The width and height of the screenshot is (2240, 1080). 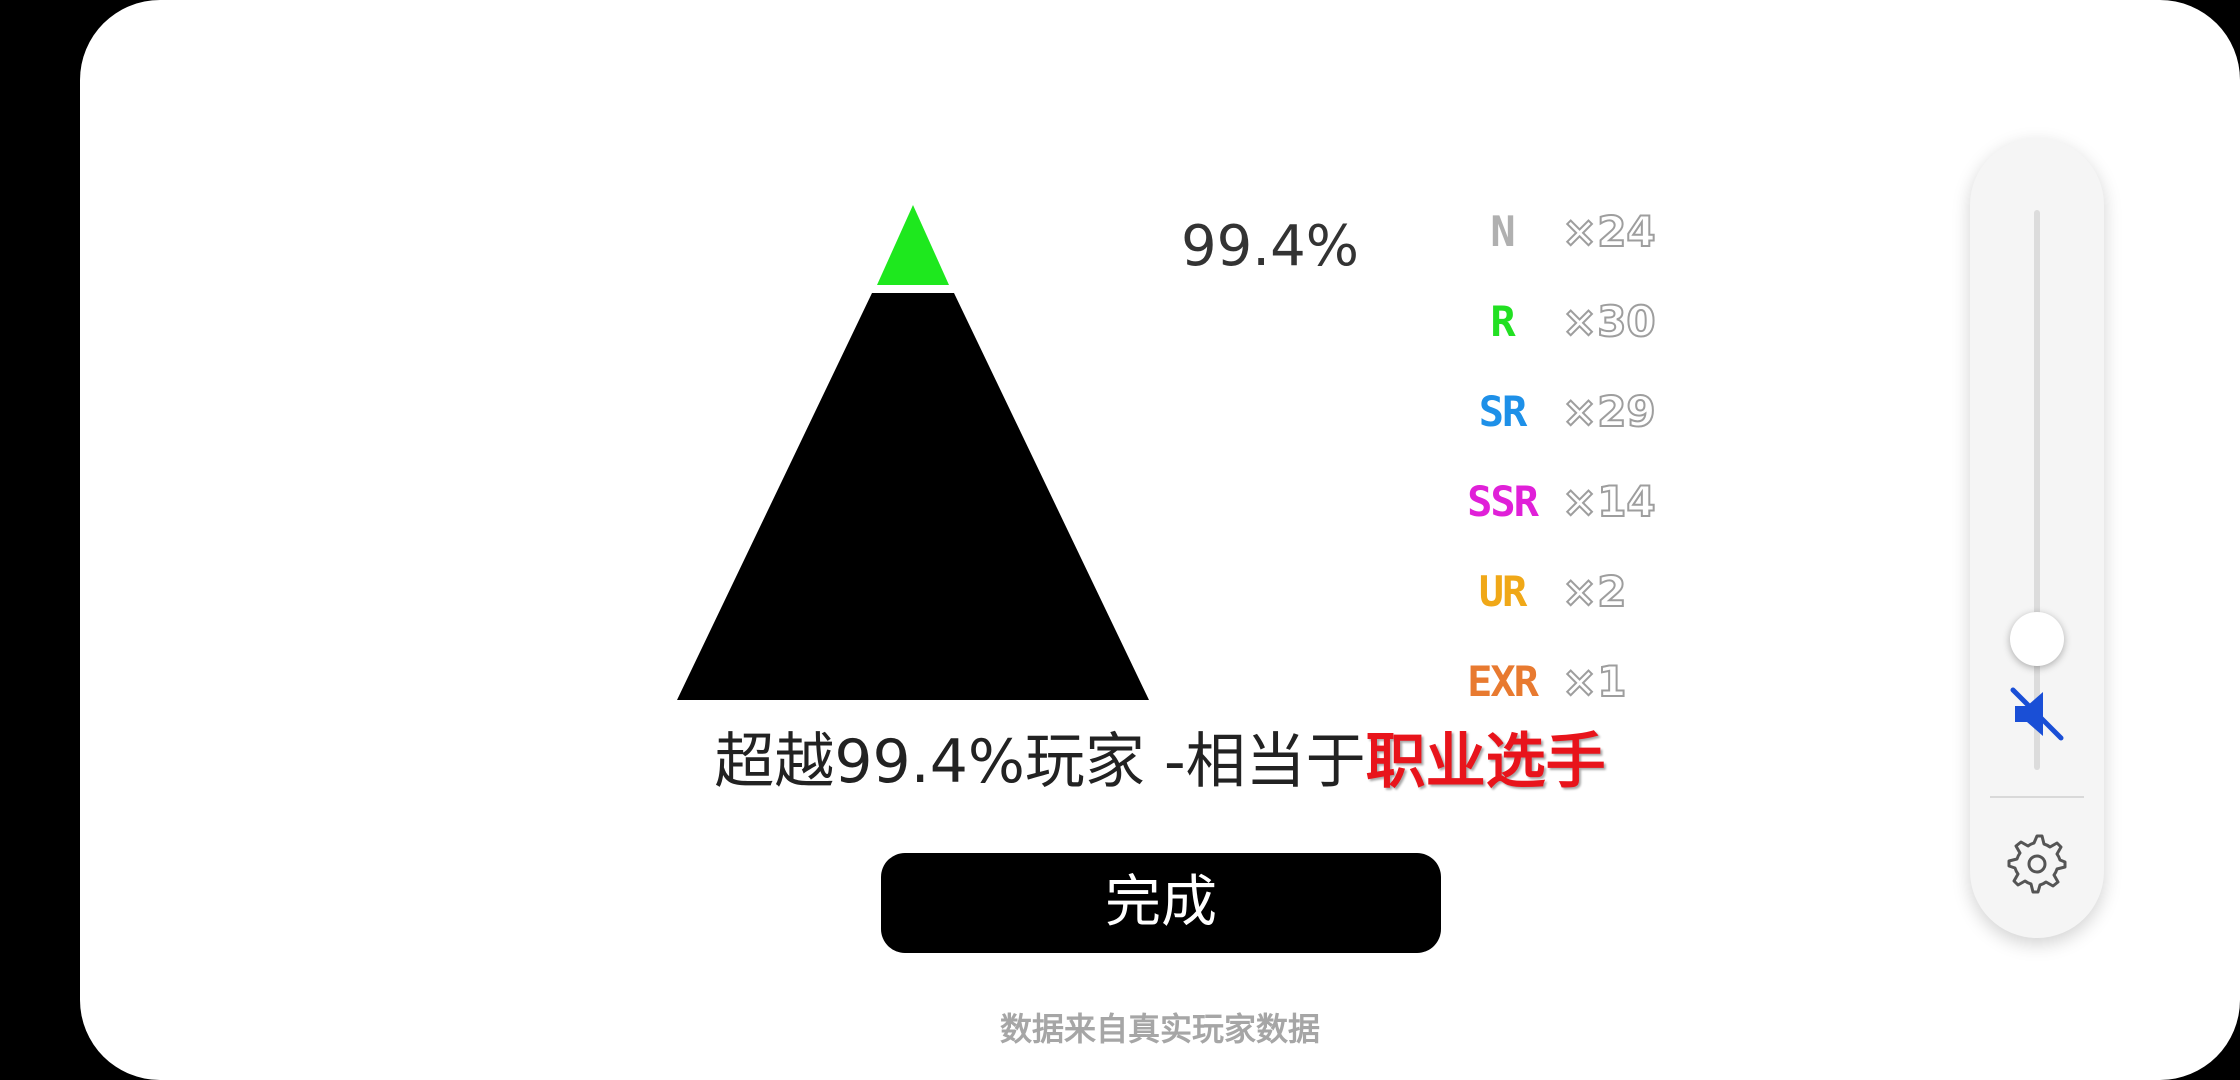 I want to click on volume-panel, so click(x=2037, y=538).